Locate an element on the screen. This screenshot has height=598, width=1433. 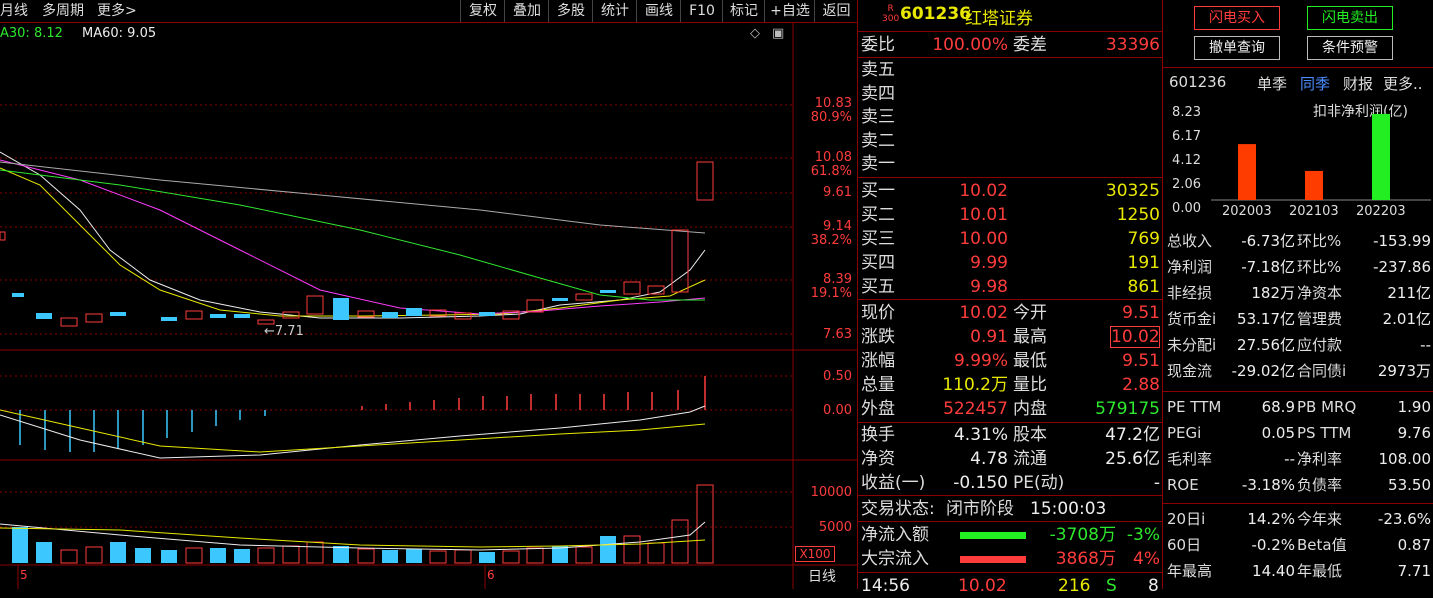
ma-yellow-line is located at coordinates (353, 242).